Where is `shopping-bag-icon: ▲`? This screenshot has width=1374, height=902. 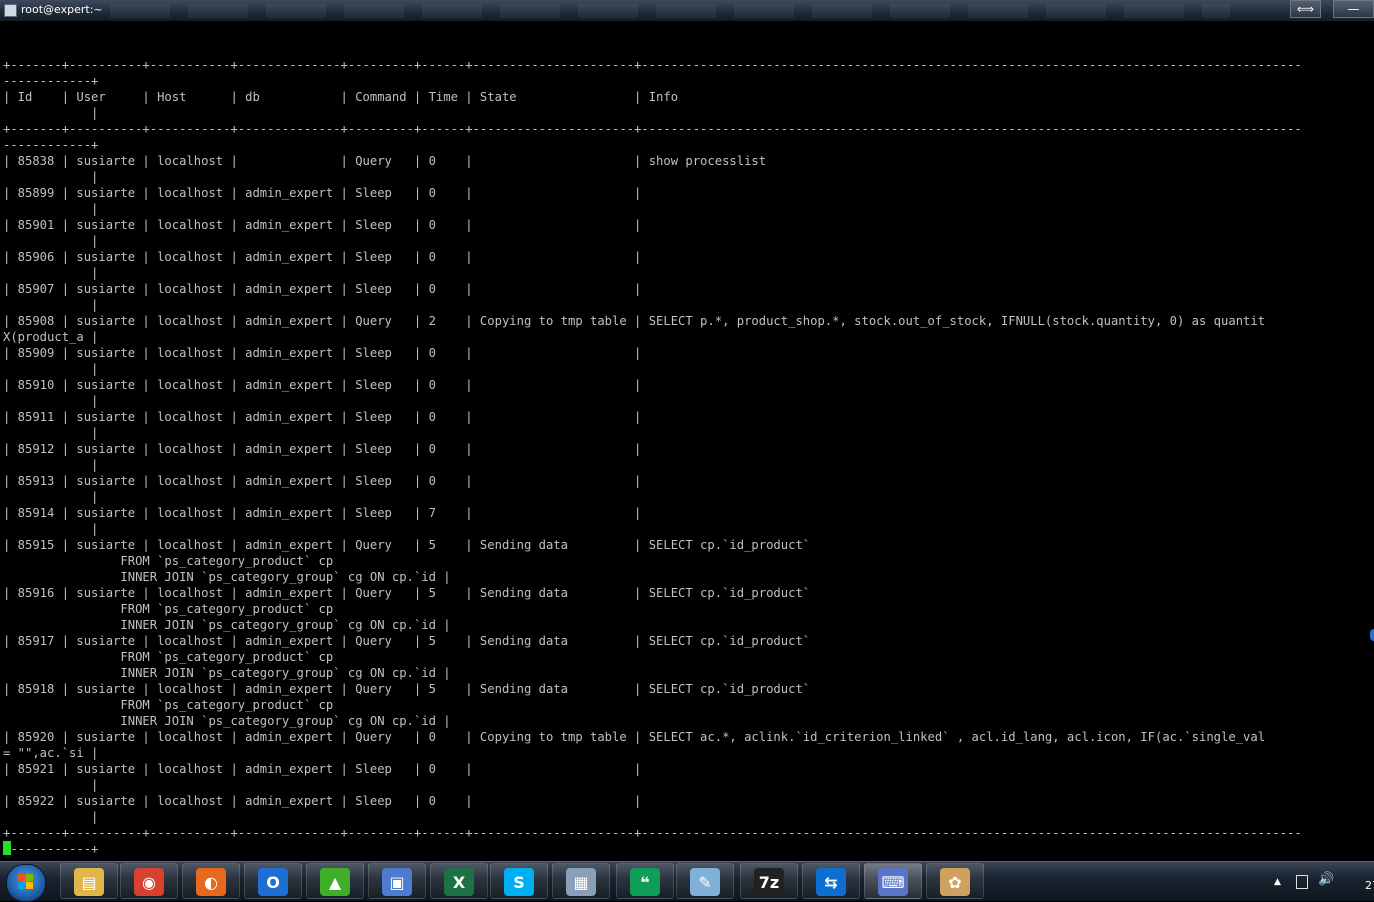 shopping-bag-icon: ▲ is located at coordinates (335, 882).